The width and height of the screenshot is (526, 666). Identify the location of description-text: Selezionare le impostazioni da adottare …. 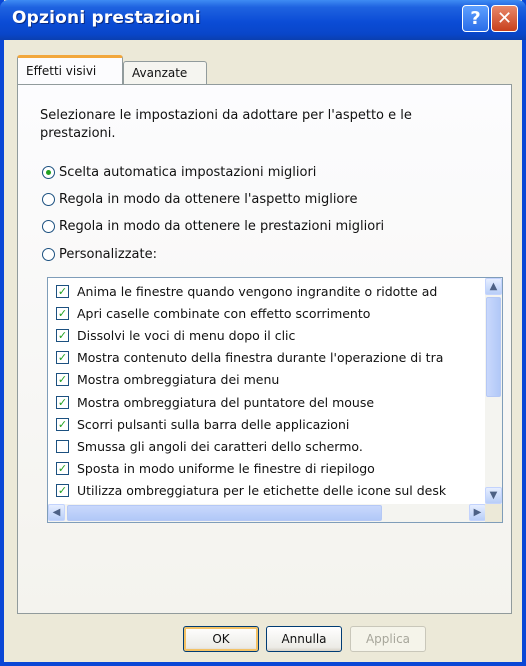
(226, 124).